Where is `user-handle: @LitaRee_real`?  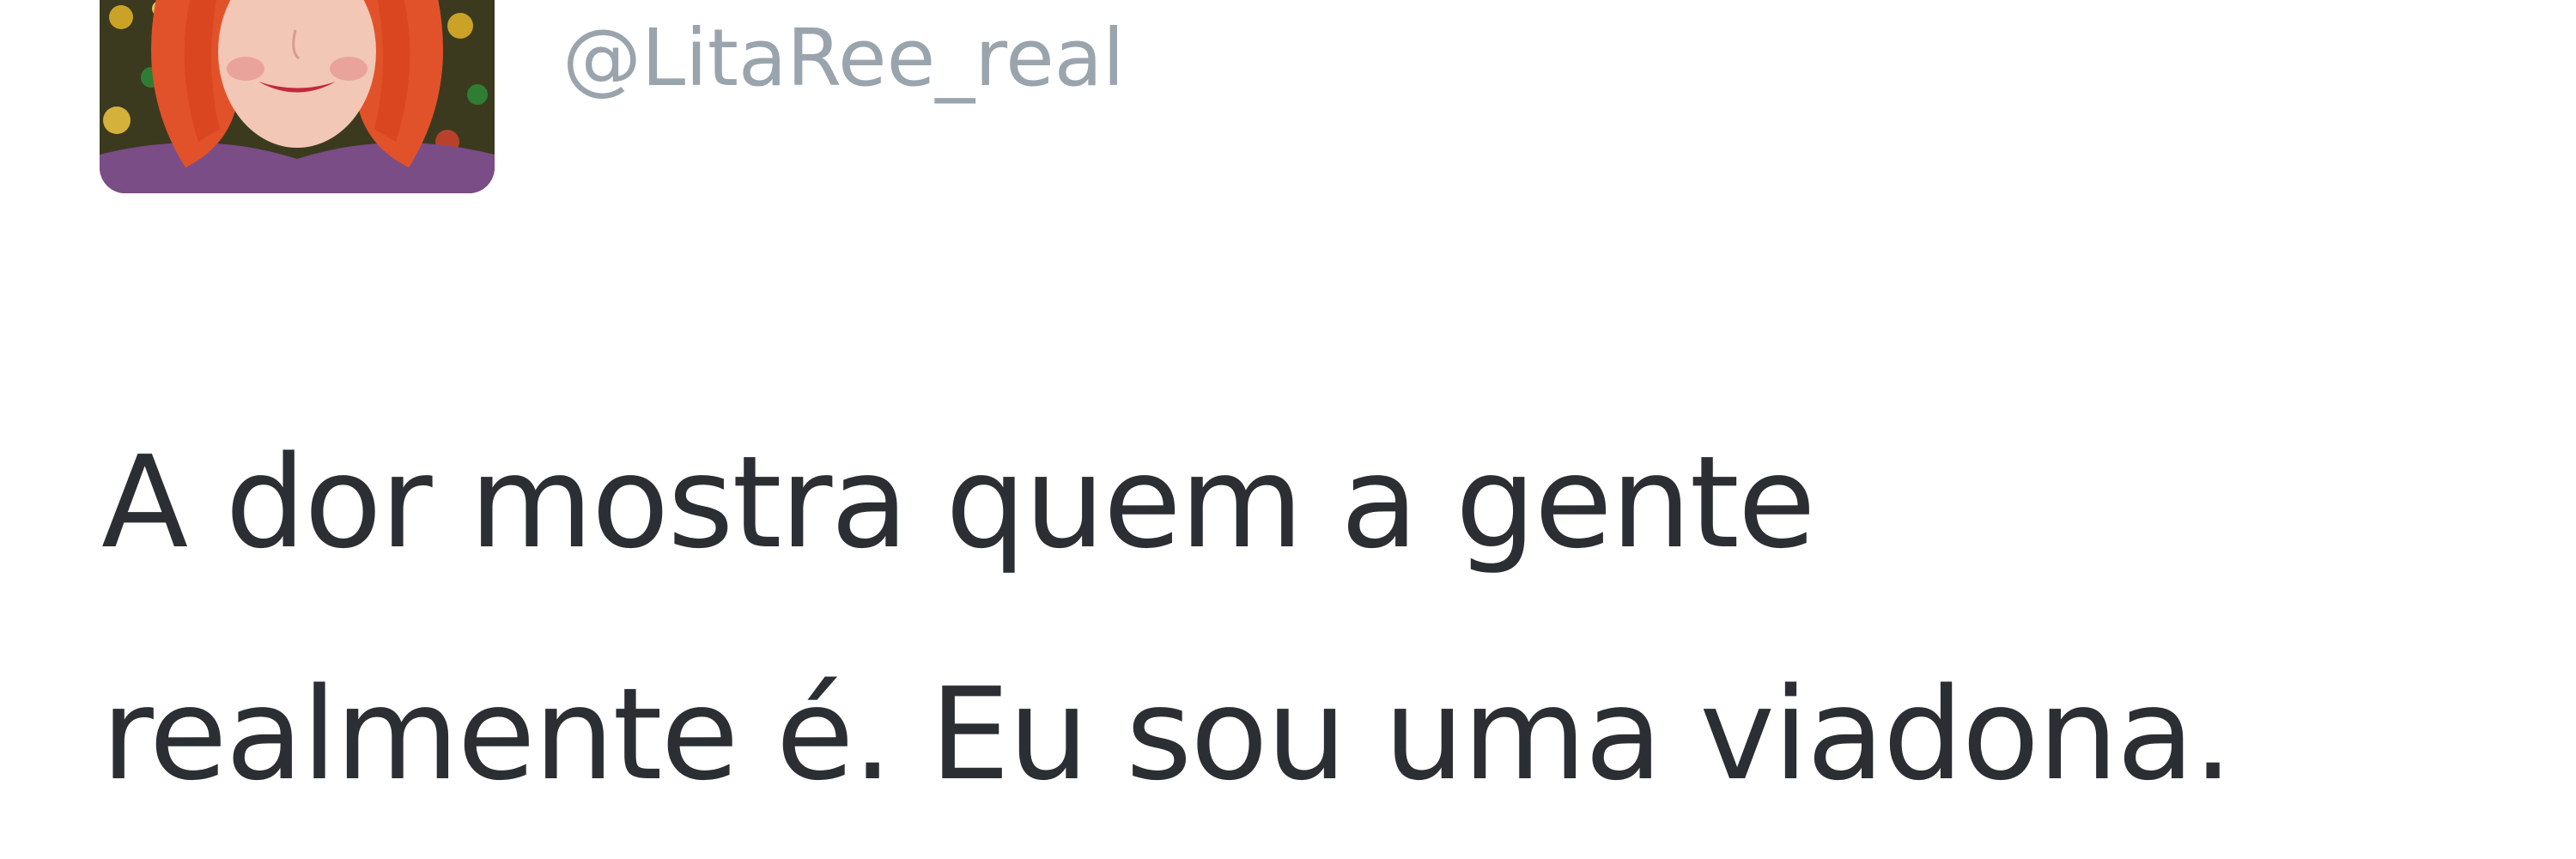
user-handle: @LitaRee_real is located at coordinates (843, 58).